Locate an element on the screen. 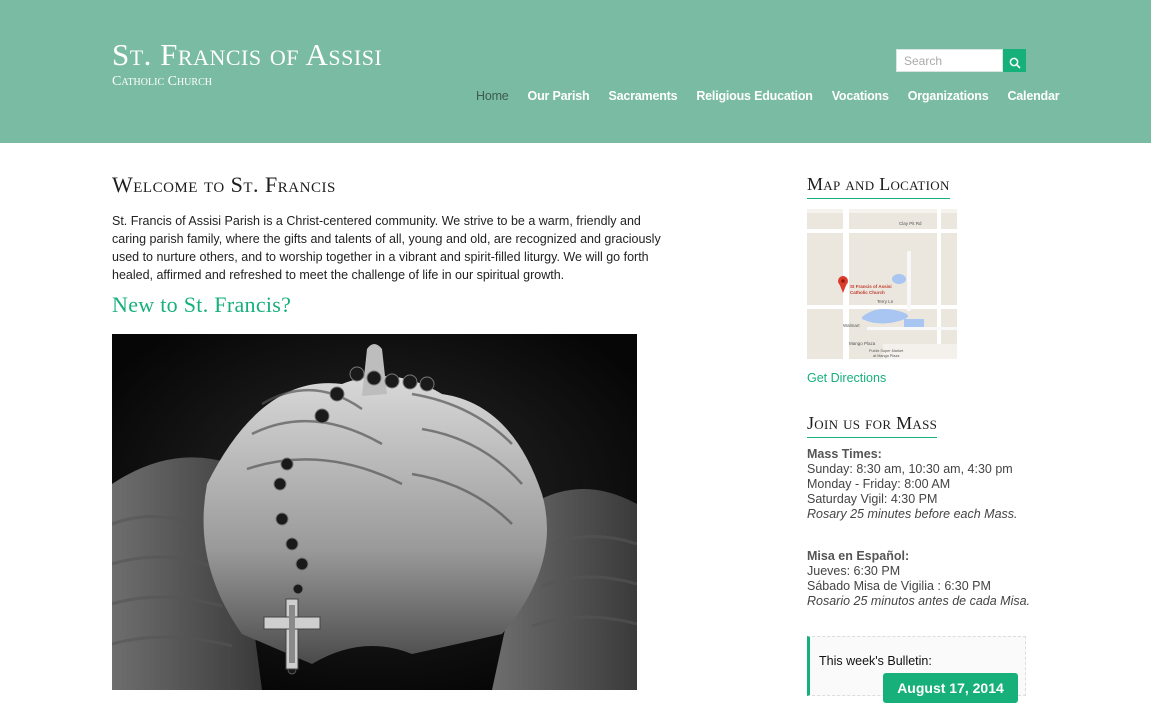 This screenshot has height=703, width=1151. search-button is located at coordinates (1014, 60).